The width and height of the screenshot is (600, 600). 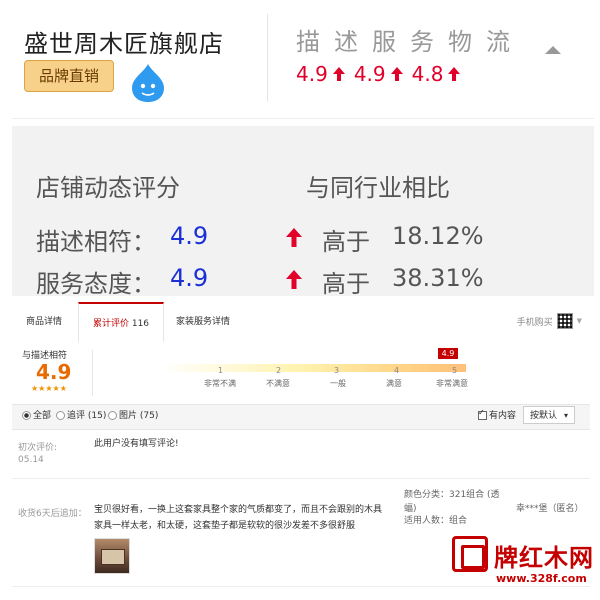 What do you see at coordinates (448, 353) in the screenshot?
I see `score-flag: 4.9` at bounding box center [448, 353].